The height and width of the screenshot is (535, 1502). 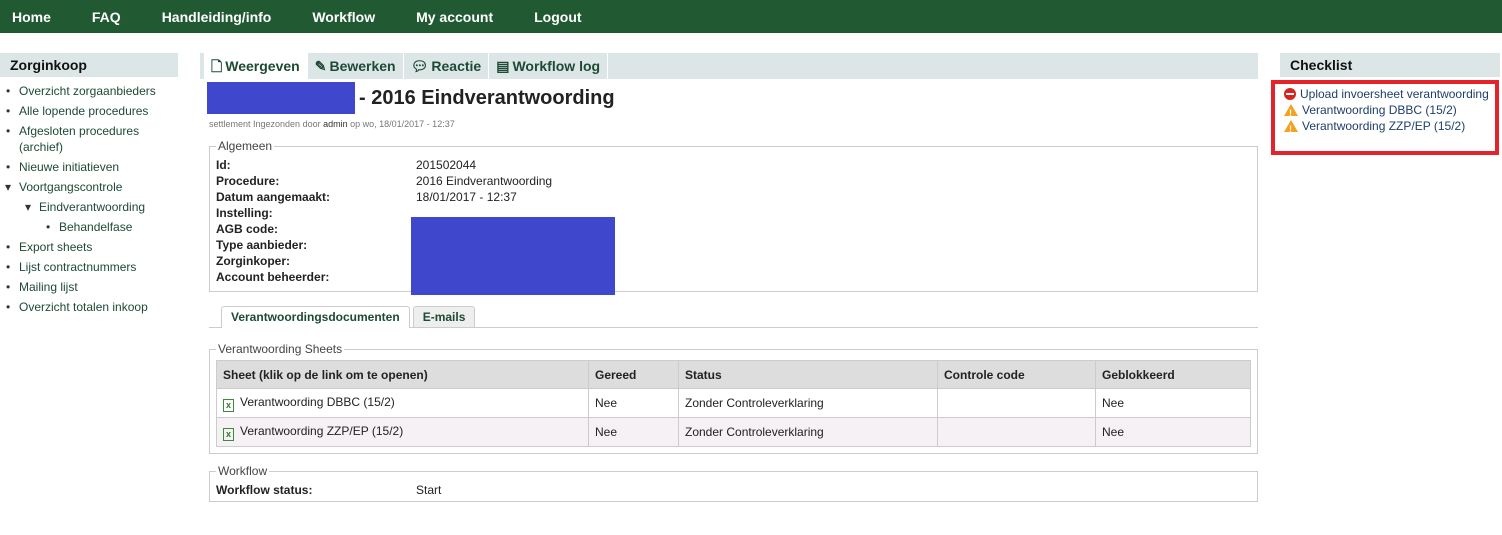 I want to click on sidebar-item: Lijst contractnummers, so click(x=89, y=267).